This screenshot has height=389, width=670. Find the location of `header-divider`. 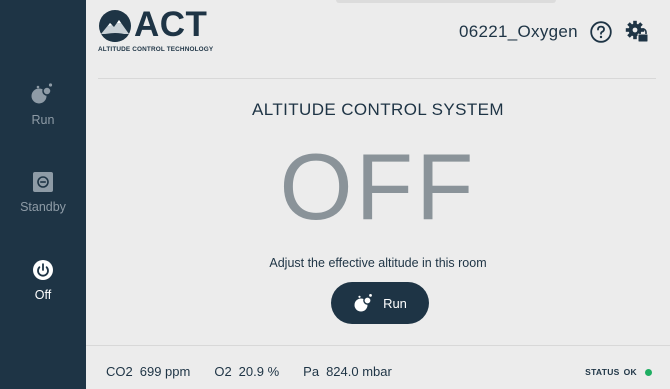

header-divider is located at coordinates (377, 78).